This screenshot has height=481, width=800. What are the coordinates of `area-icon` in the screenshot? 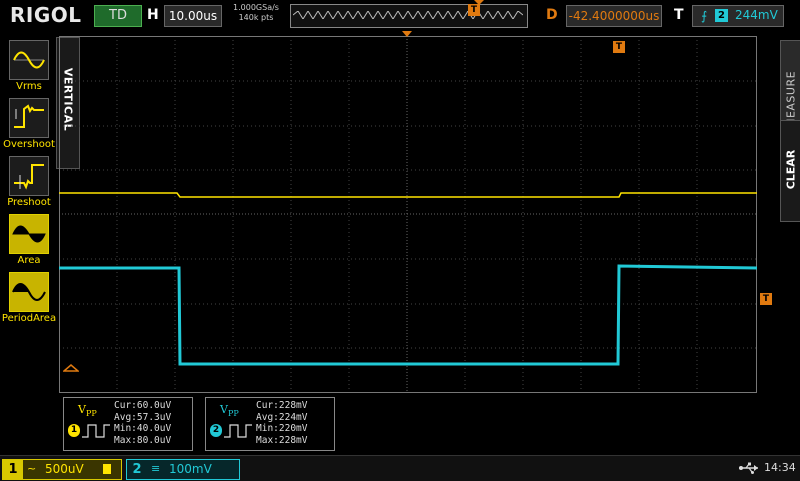 It's located at (29, 234).